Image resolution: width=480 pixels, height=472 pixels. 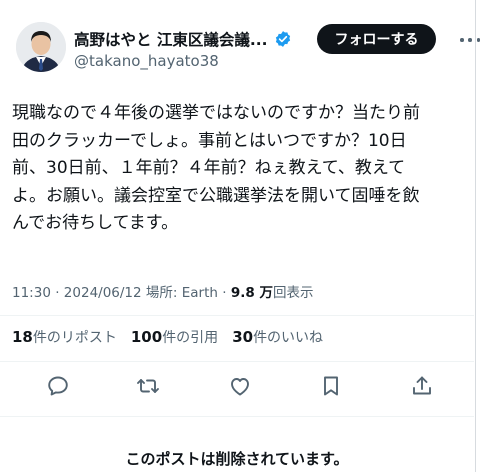 I want to click on share-icon, so click(x=422, y=386).